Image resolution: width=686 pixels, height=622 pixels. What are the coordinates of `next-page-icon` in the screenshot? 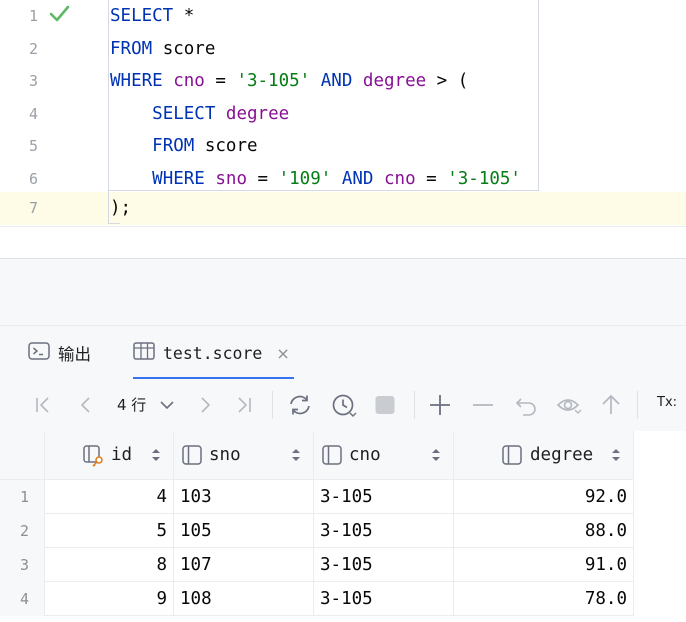 It's located at (205, 407).